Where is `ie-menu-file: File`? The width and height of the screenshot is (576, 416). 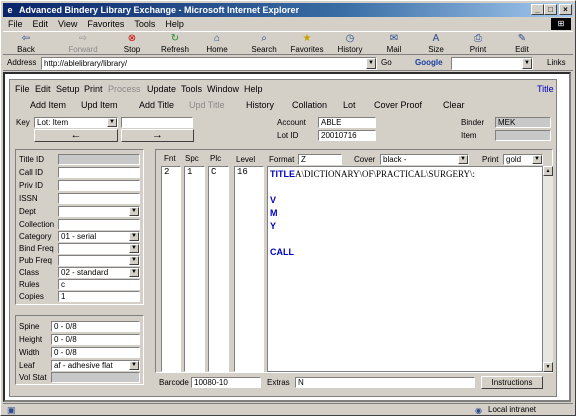 ie-menu-file: File is located at coordinates (15, 24).